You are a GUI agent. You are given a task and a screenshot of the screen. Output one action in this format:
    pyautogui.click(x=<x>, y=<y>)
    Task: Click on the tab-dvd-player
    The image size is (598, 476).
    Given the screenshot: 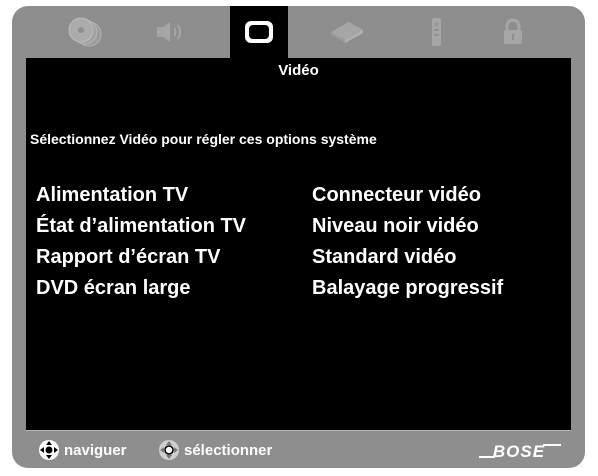 What is the action you would take?
    pyautogui.click(x=347, y=32)
    